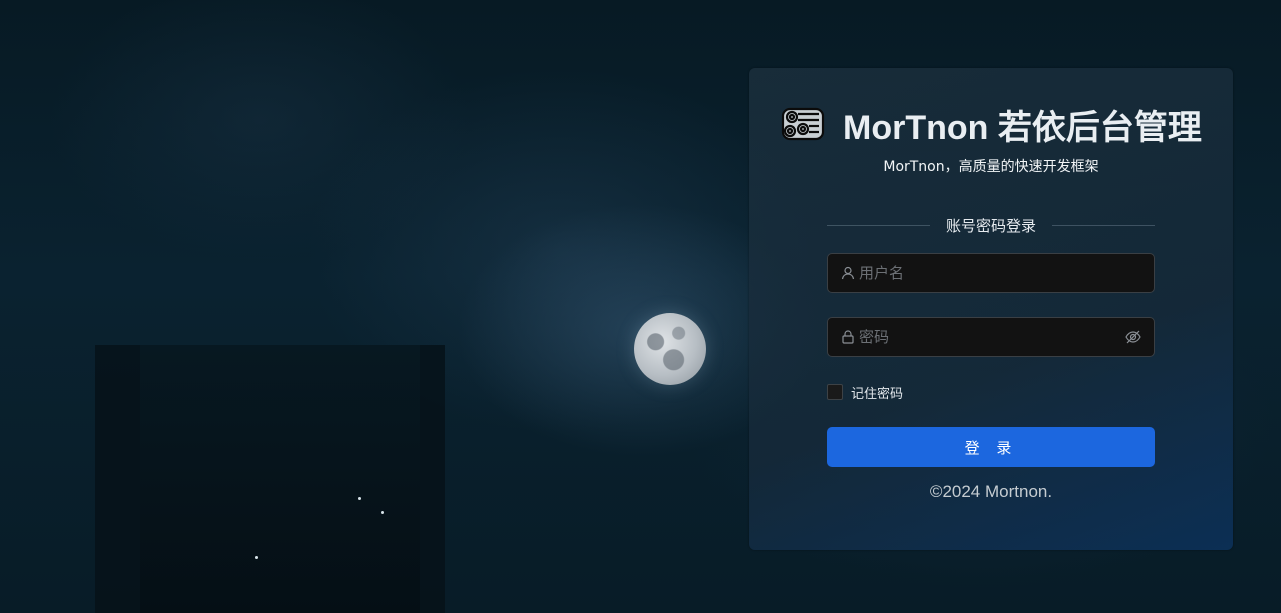 The height and width of the screenshot is (613, 1281). I want to click on login-method-label: 账号密码登录, so click(991, 225).